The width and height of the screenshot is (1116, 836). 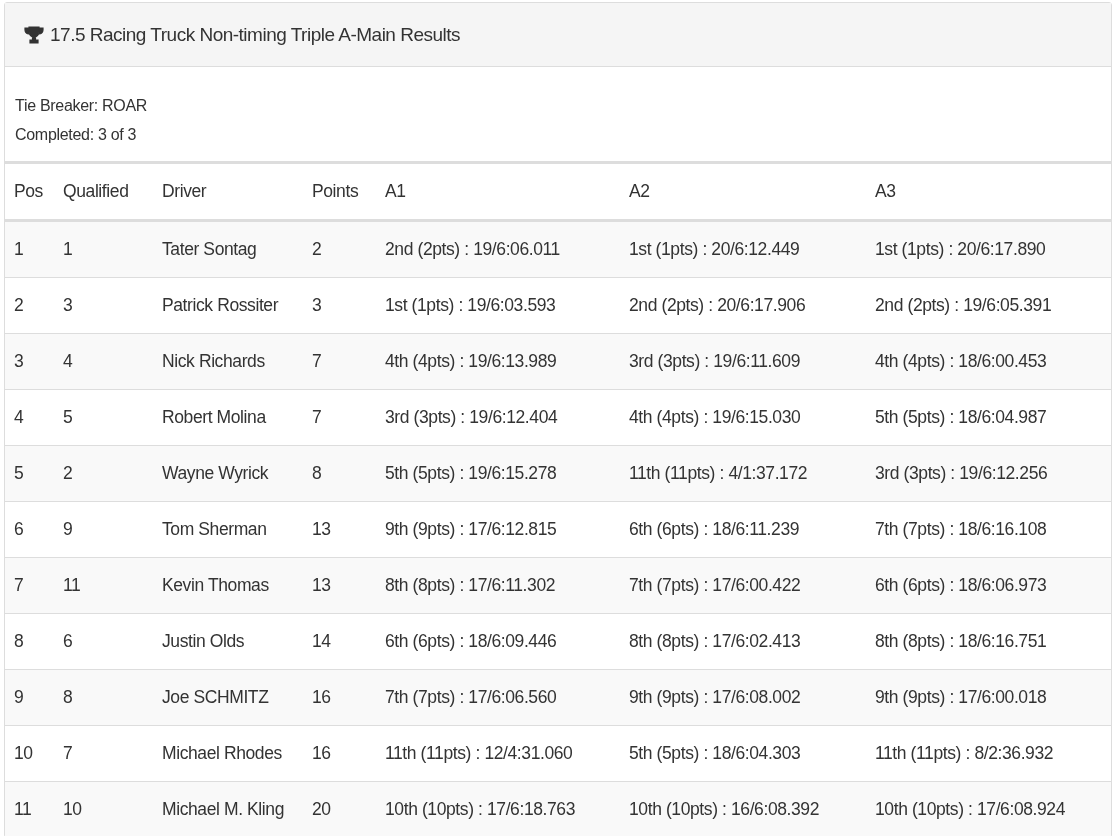 What do you see at coordinates (498, 585) in the screenshot?
I see `table-cell: 8th (8pts) : 17/6:11.302` at bounding box center [498, 585].